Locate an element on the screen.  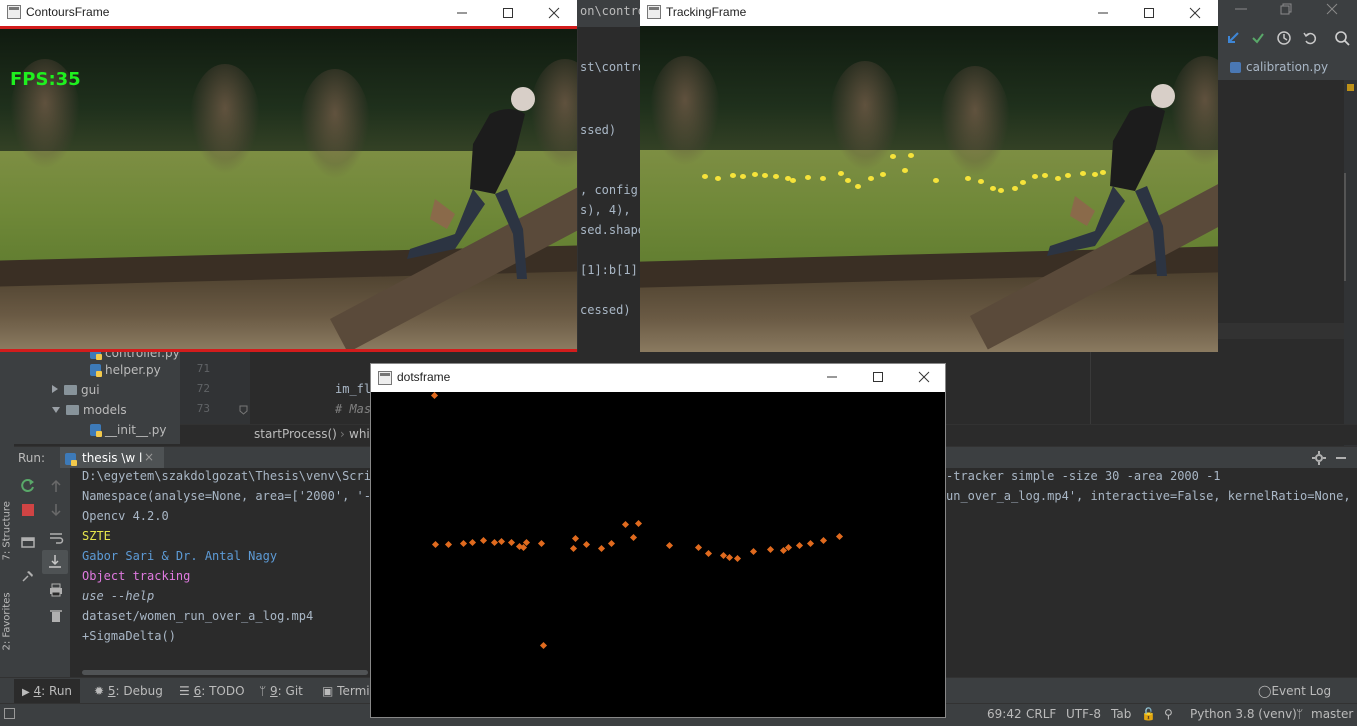
lock-icon: 🔓 is located at coordinates (1148, 714).